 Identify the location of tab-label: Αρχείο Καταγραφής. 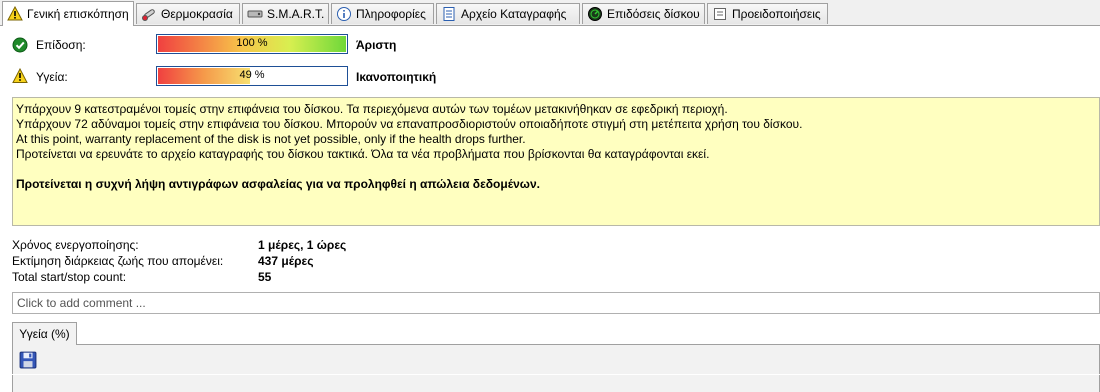
(514, 14).